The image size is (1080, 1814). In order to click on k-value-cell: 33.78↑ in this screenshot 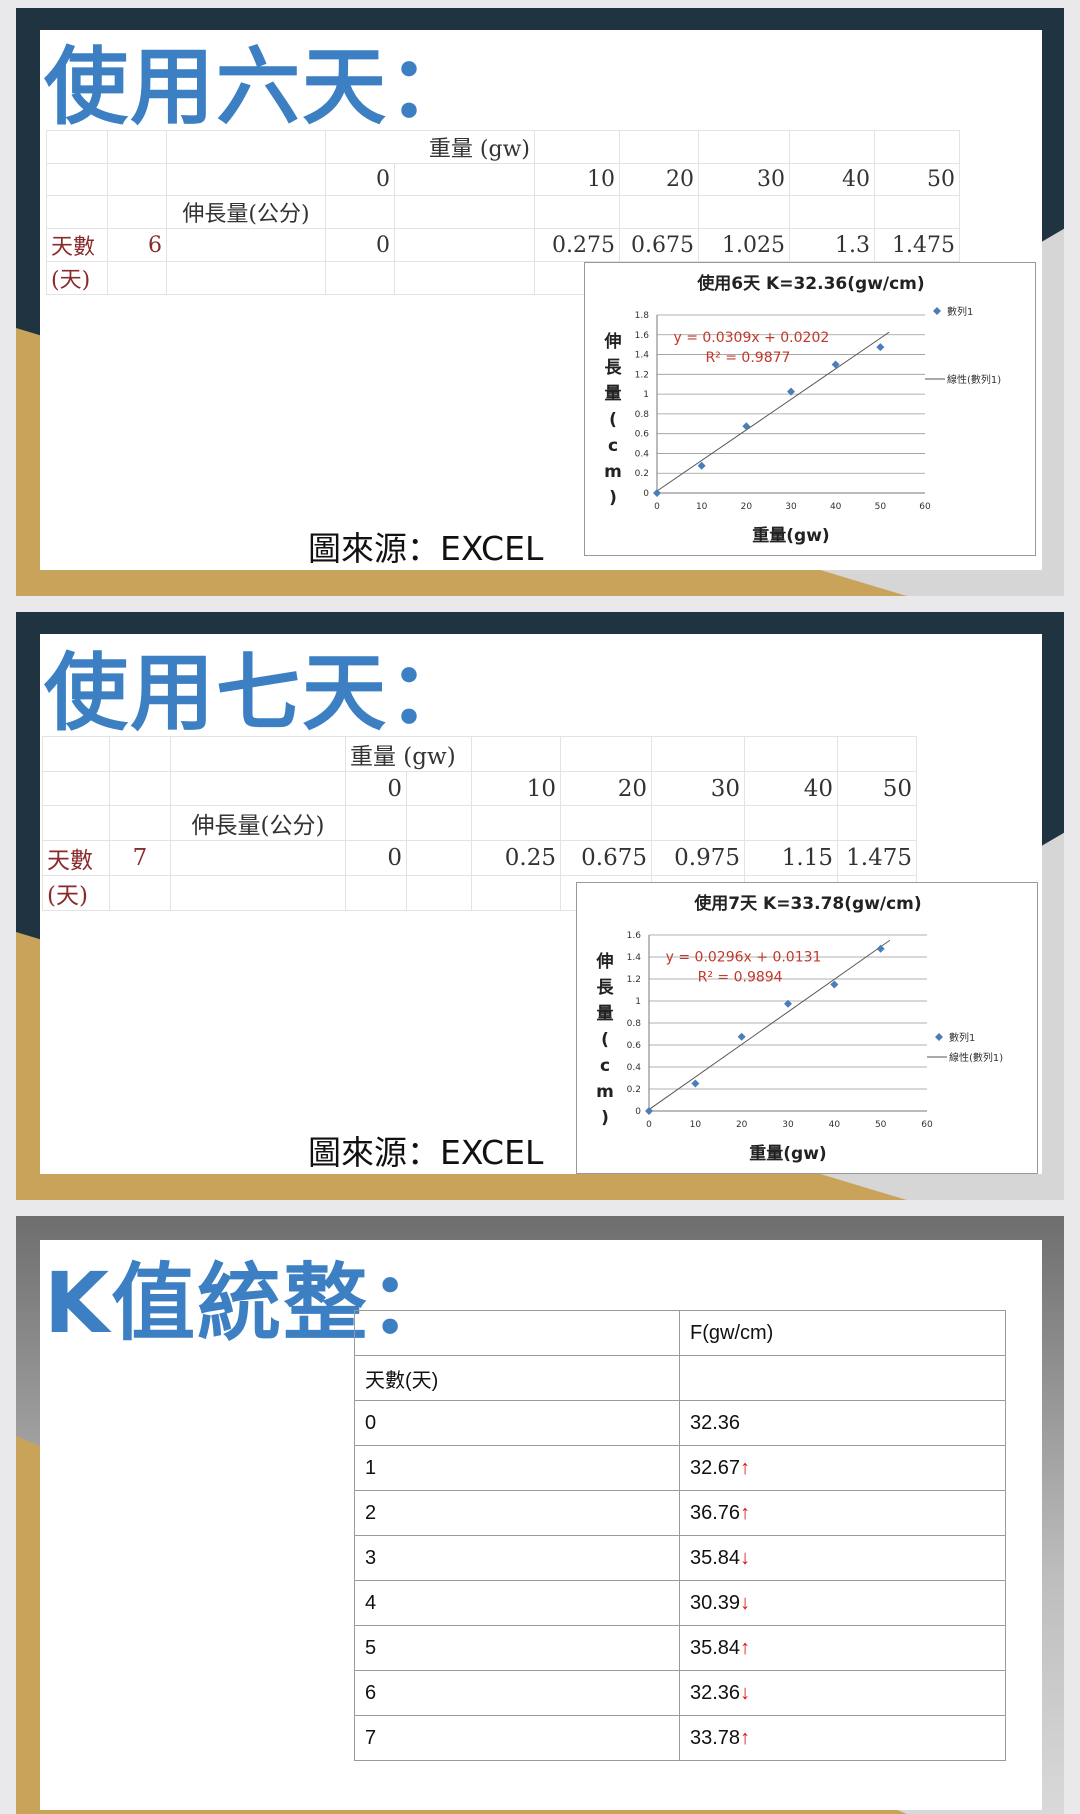, I will do `click(842, 1738)`.